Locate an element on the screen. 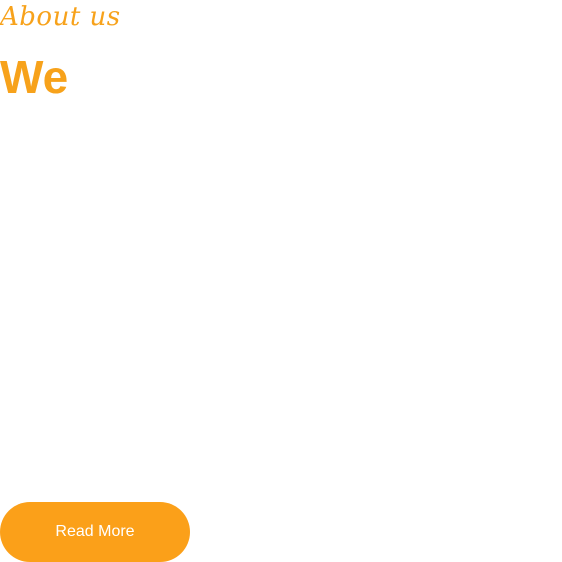 This screenshot has width=562, height=562. about-eyebrow: About us is located at coordinates (60, 17).